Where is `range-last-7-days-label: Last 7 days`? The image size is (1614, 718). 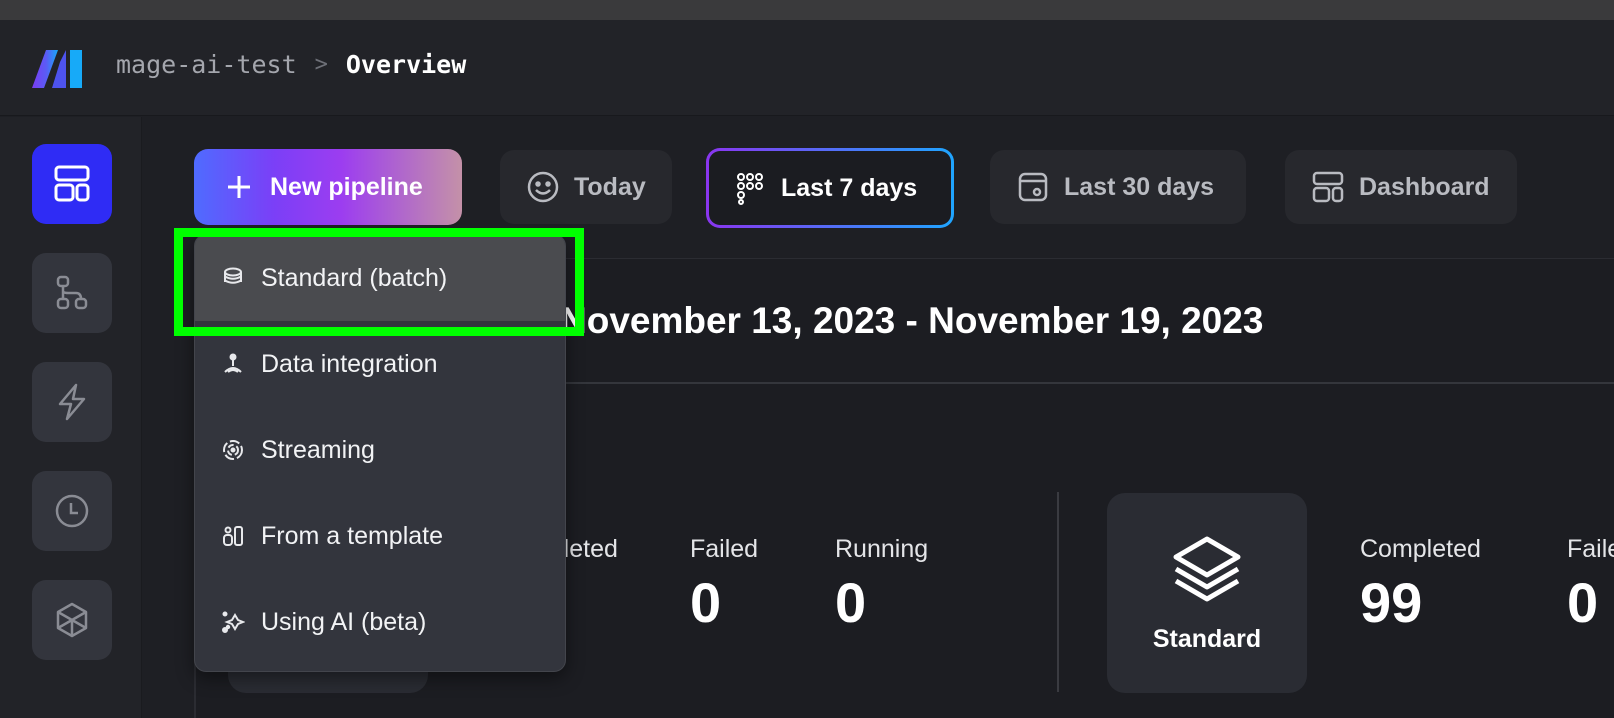 range-last-7-days-label: Last 7 days is located at coordinates (849, 187).